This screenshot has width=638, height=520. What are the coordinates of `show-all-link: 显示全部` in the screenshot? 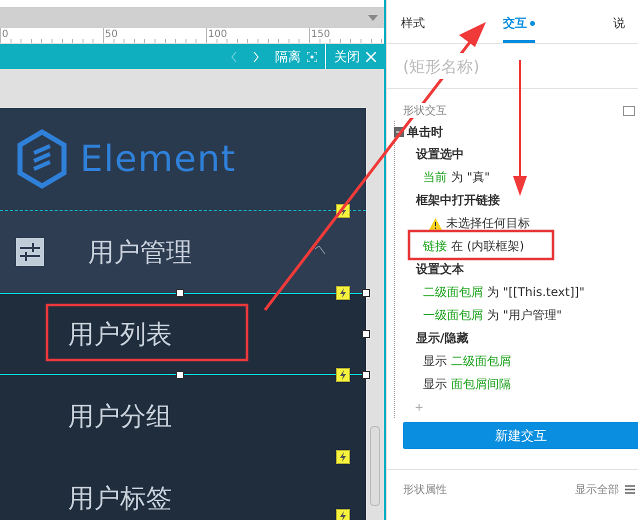 It's located at (597, 489).